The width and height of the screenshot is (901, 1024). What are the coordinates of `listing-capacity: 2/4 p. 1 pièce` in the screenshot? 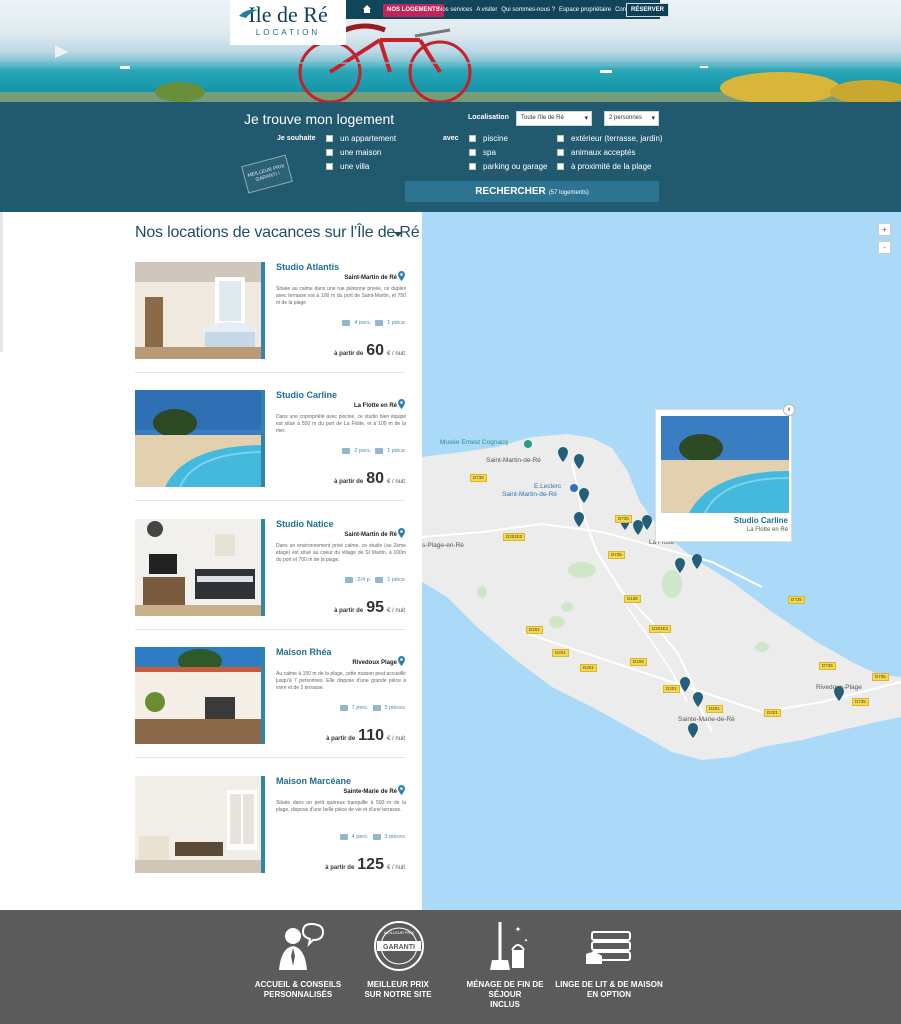 It's located at (375, 580).